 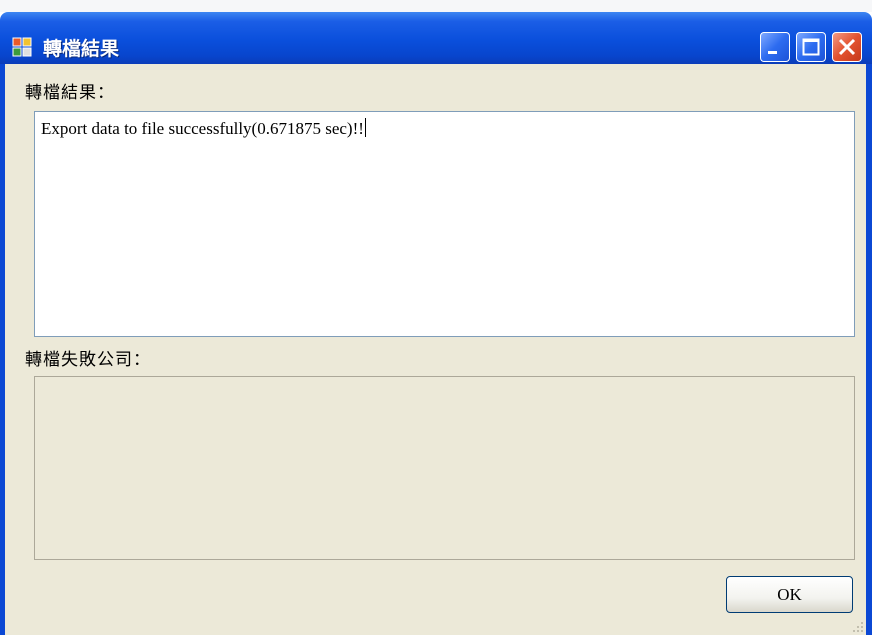 I want to click on maximize-icon, so click(x=811, y=47).